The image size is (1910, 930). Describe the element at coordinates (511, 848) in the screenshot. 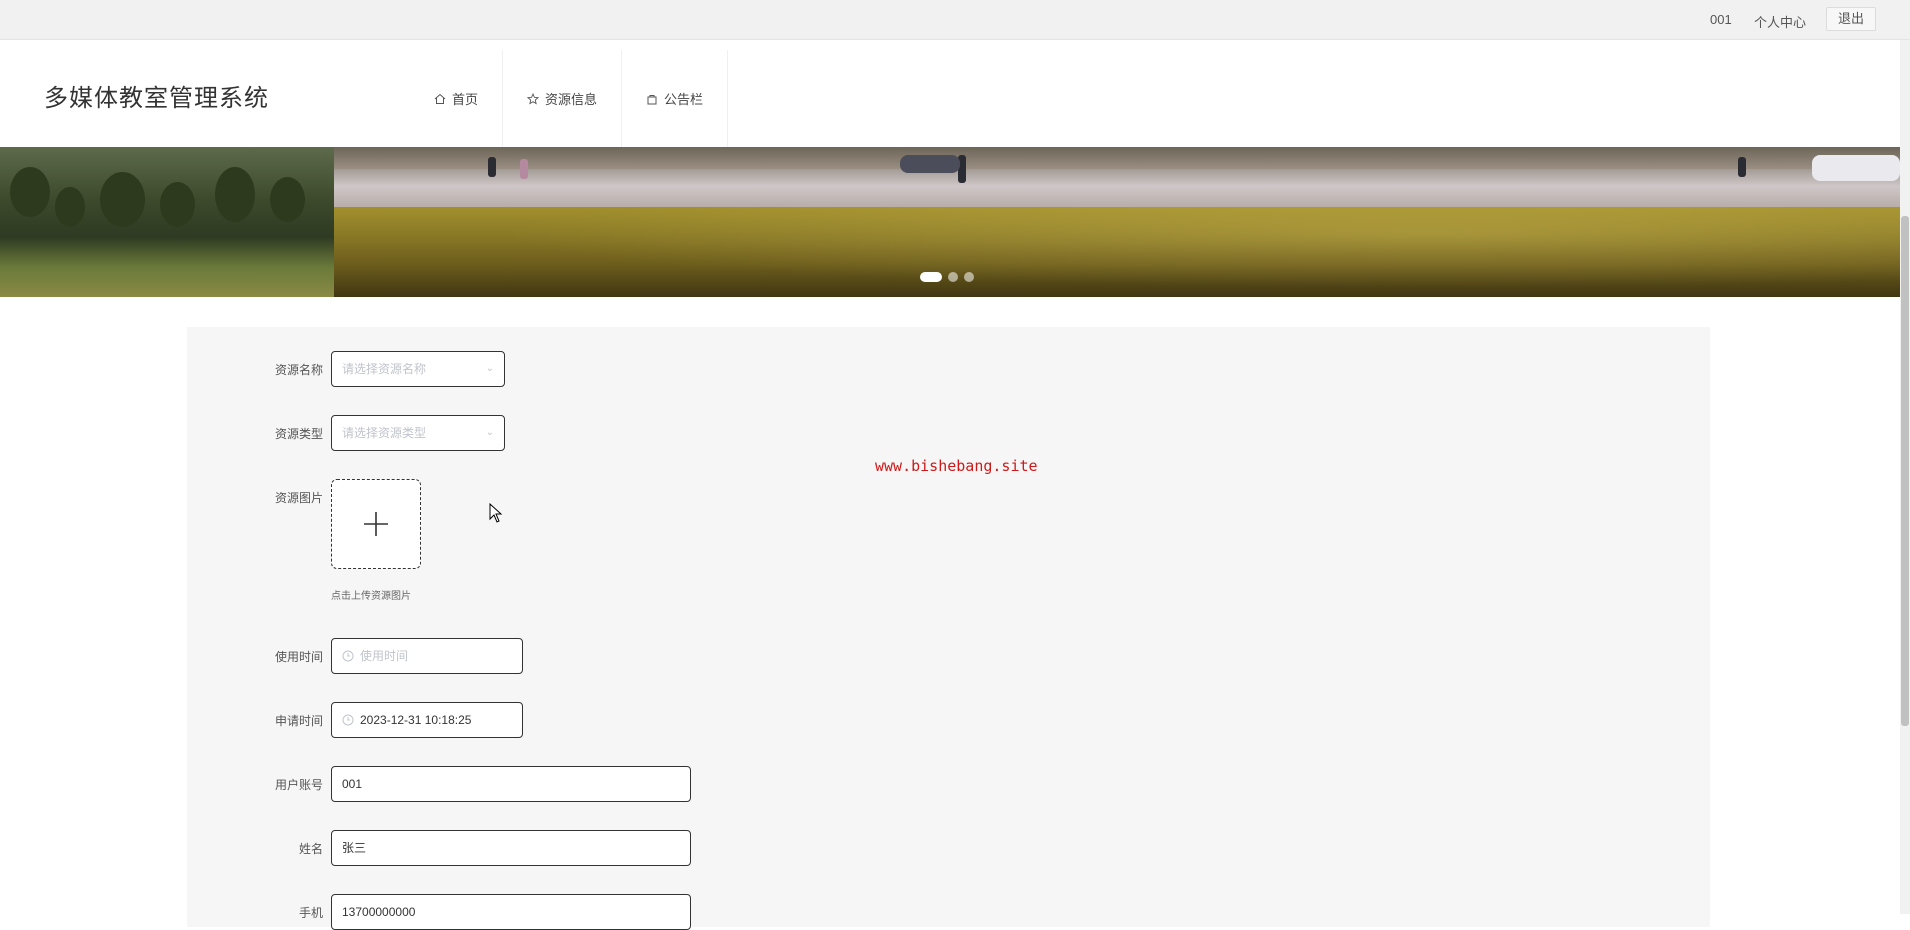

I see `name-input: 张三` at that location.